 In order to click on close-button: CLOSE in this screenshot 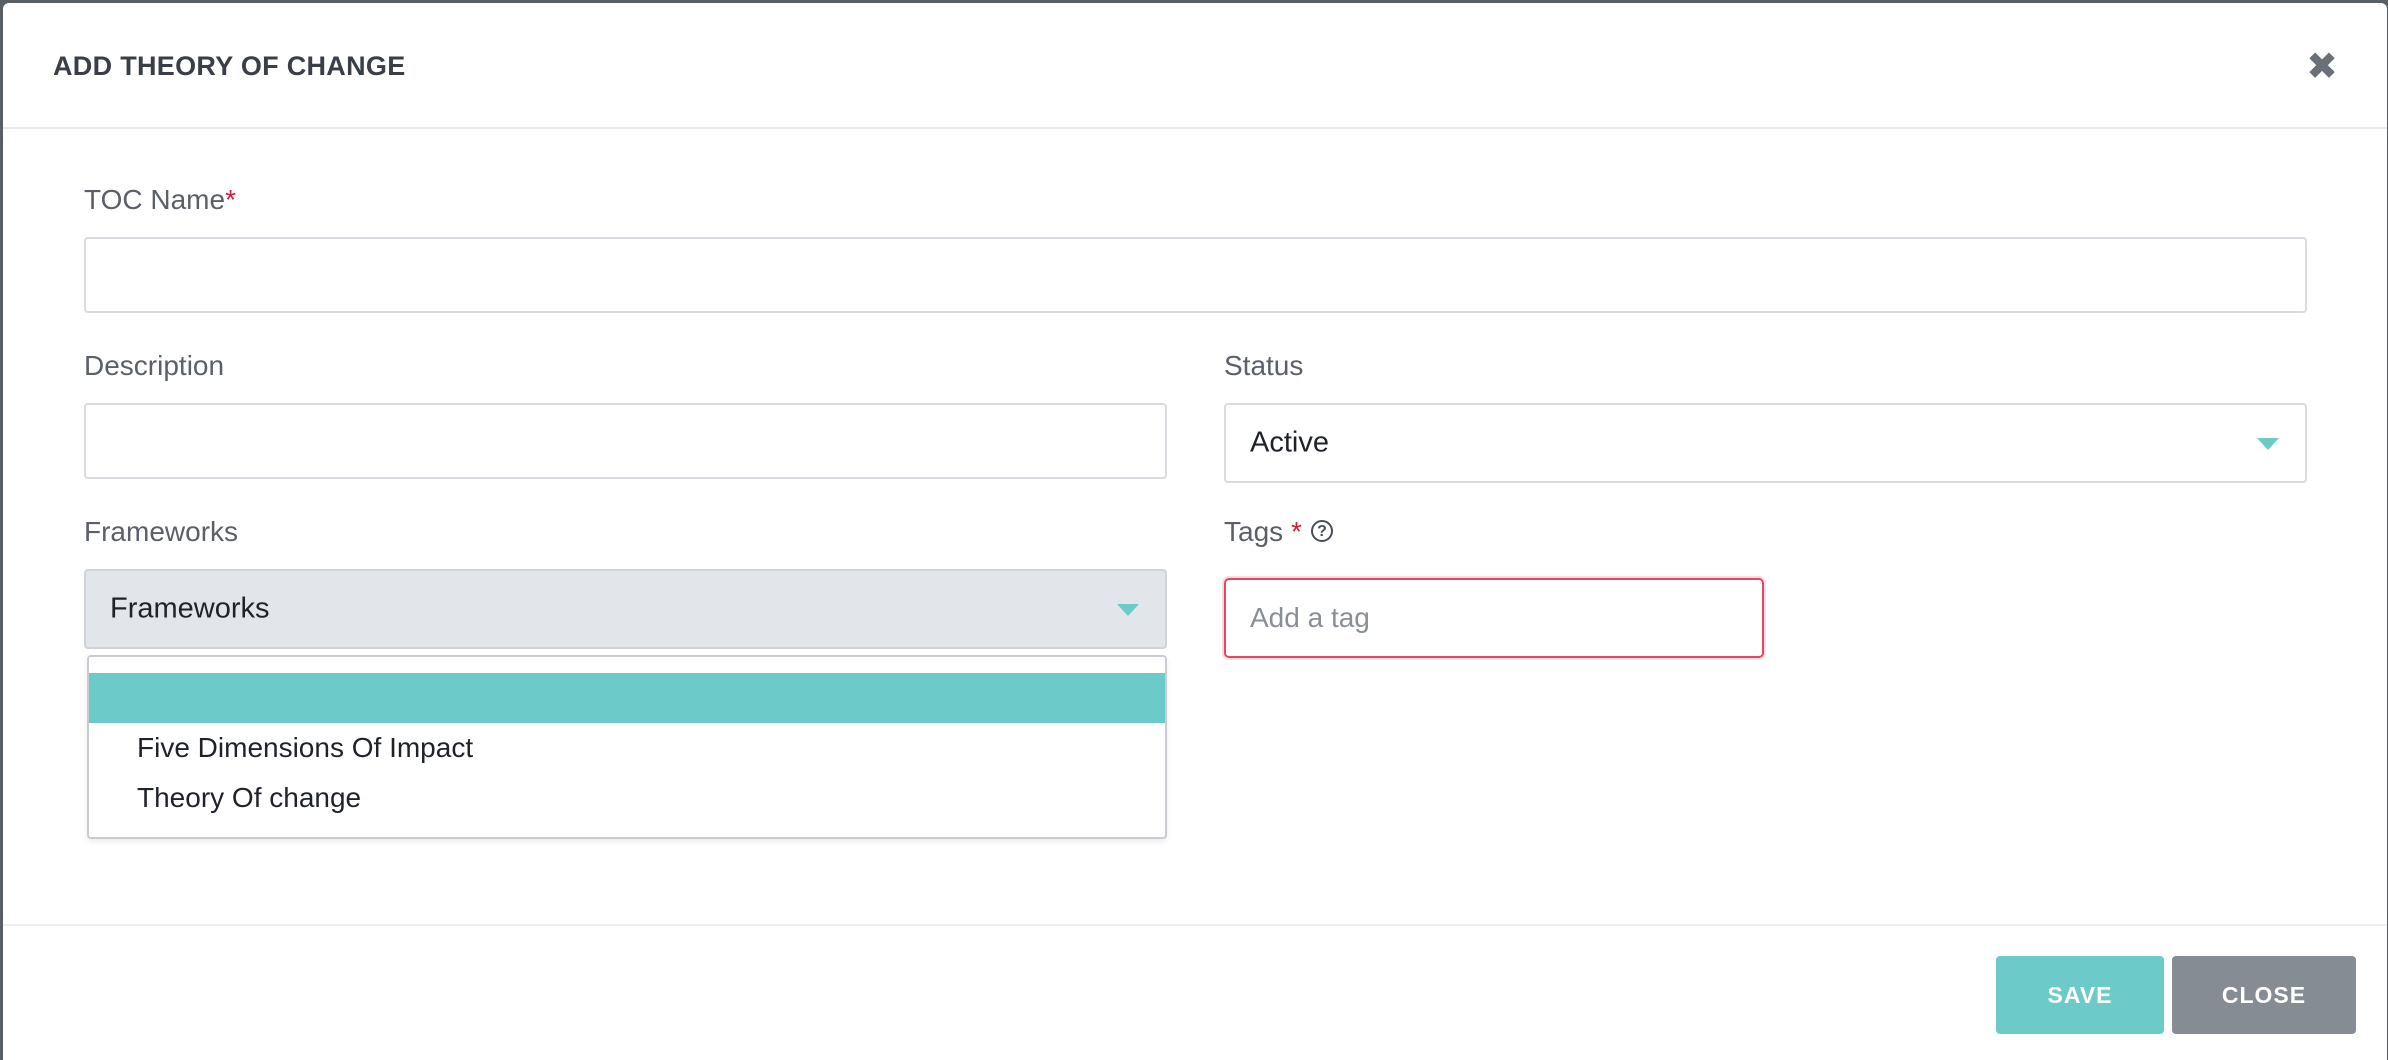, I will do `click(2264, 995)`.